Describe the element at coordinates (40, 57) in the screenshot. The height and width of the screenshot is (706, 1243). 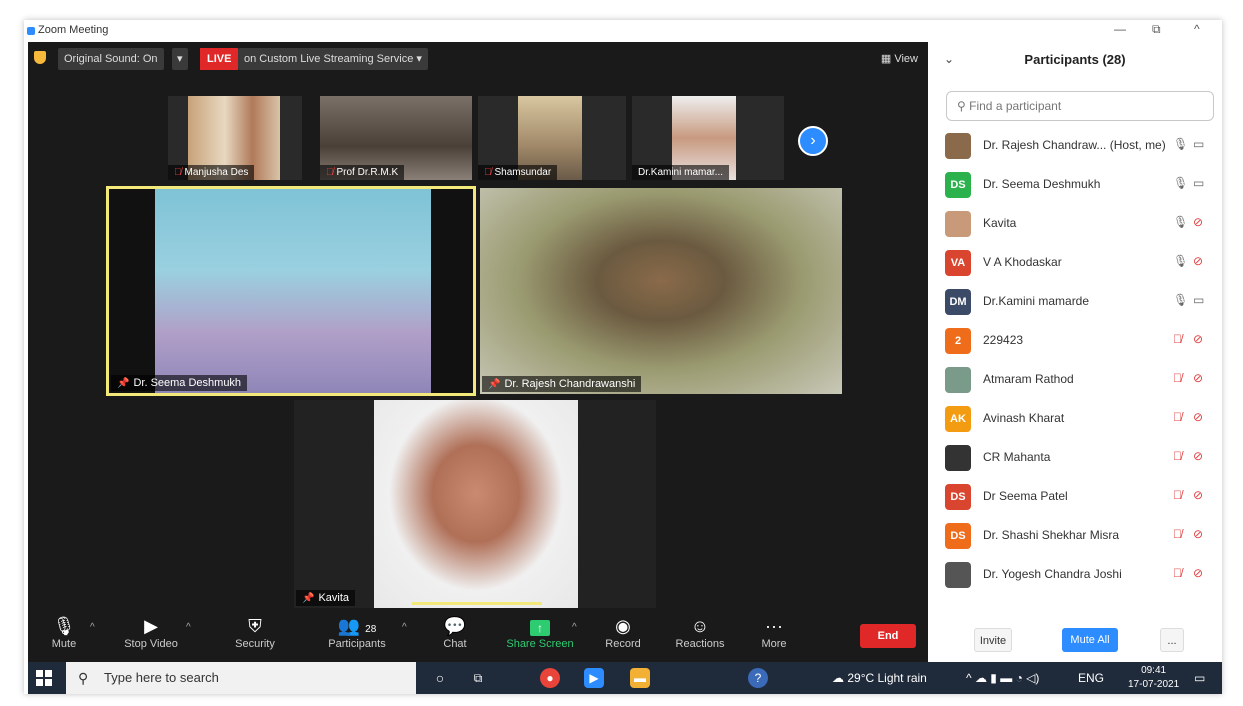
I see `security-shield-icon` at that location.